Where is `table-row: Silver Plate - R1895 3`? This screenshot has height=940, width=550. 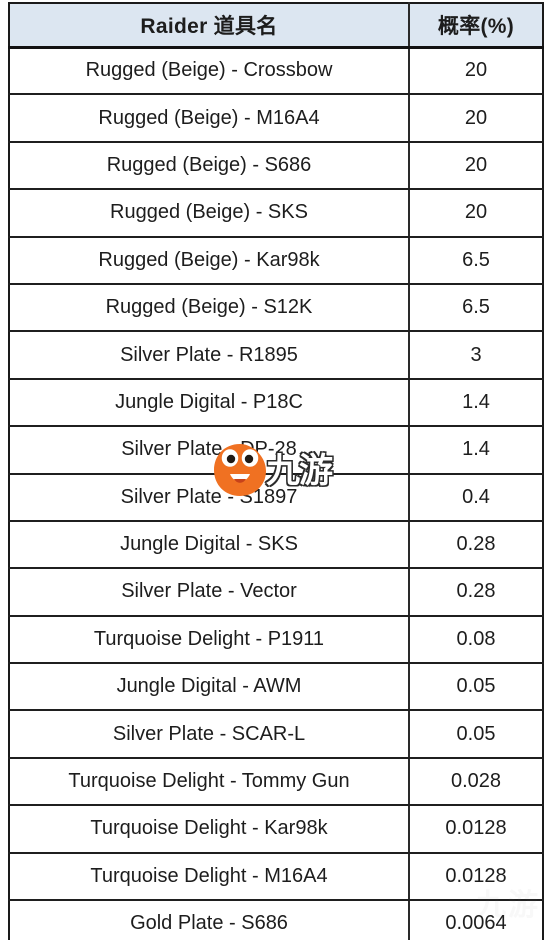 table-row: Silver Plate - R1895 3 is located at coordinates (276, 355).